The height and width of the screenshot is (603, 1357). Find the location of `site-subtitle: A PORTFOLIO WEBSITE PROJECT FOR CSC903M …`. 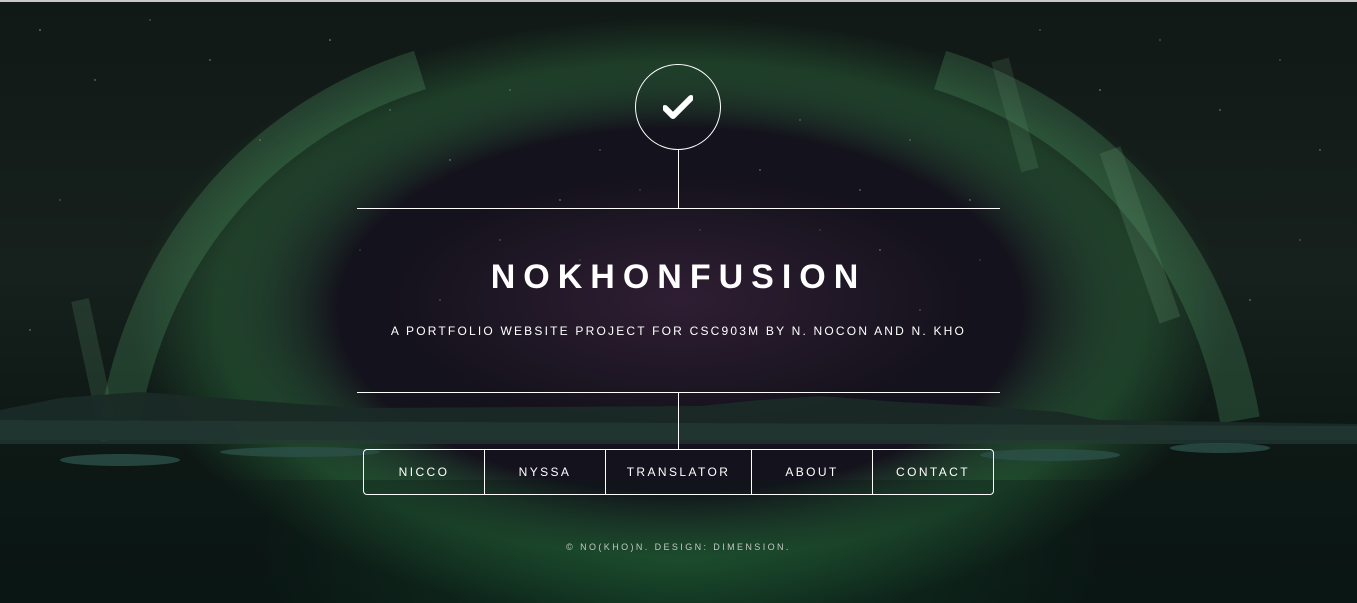

site-subtitle: A PORTFOLIO WEBSITE PROJECT FOR CSC903M … is located at coordinates (678, 331).